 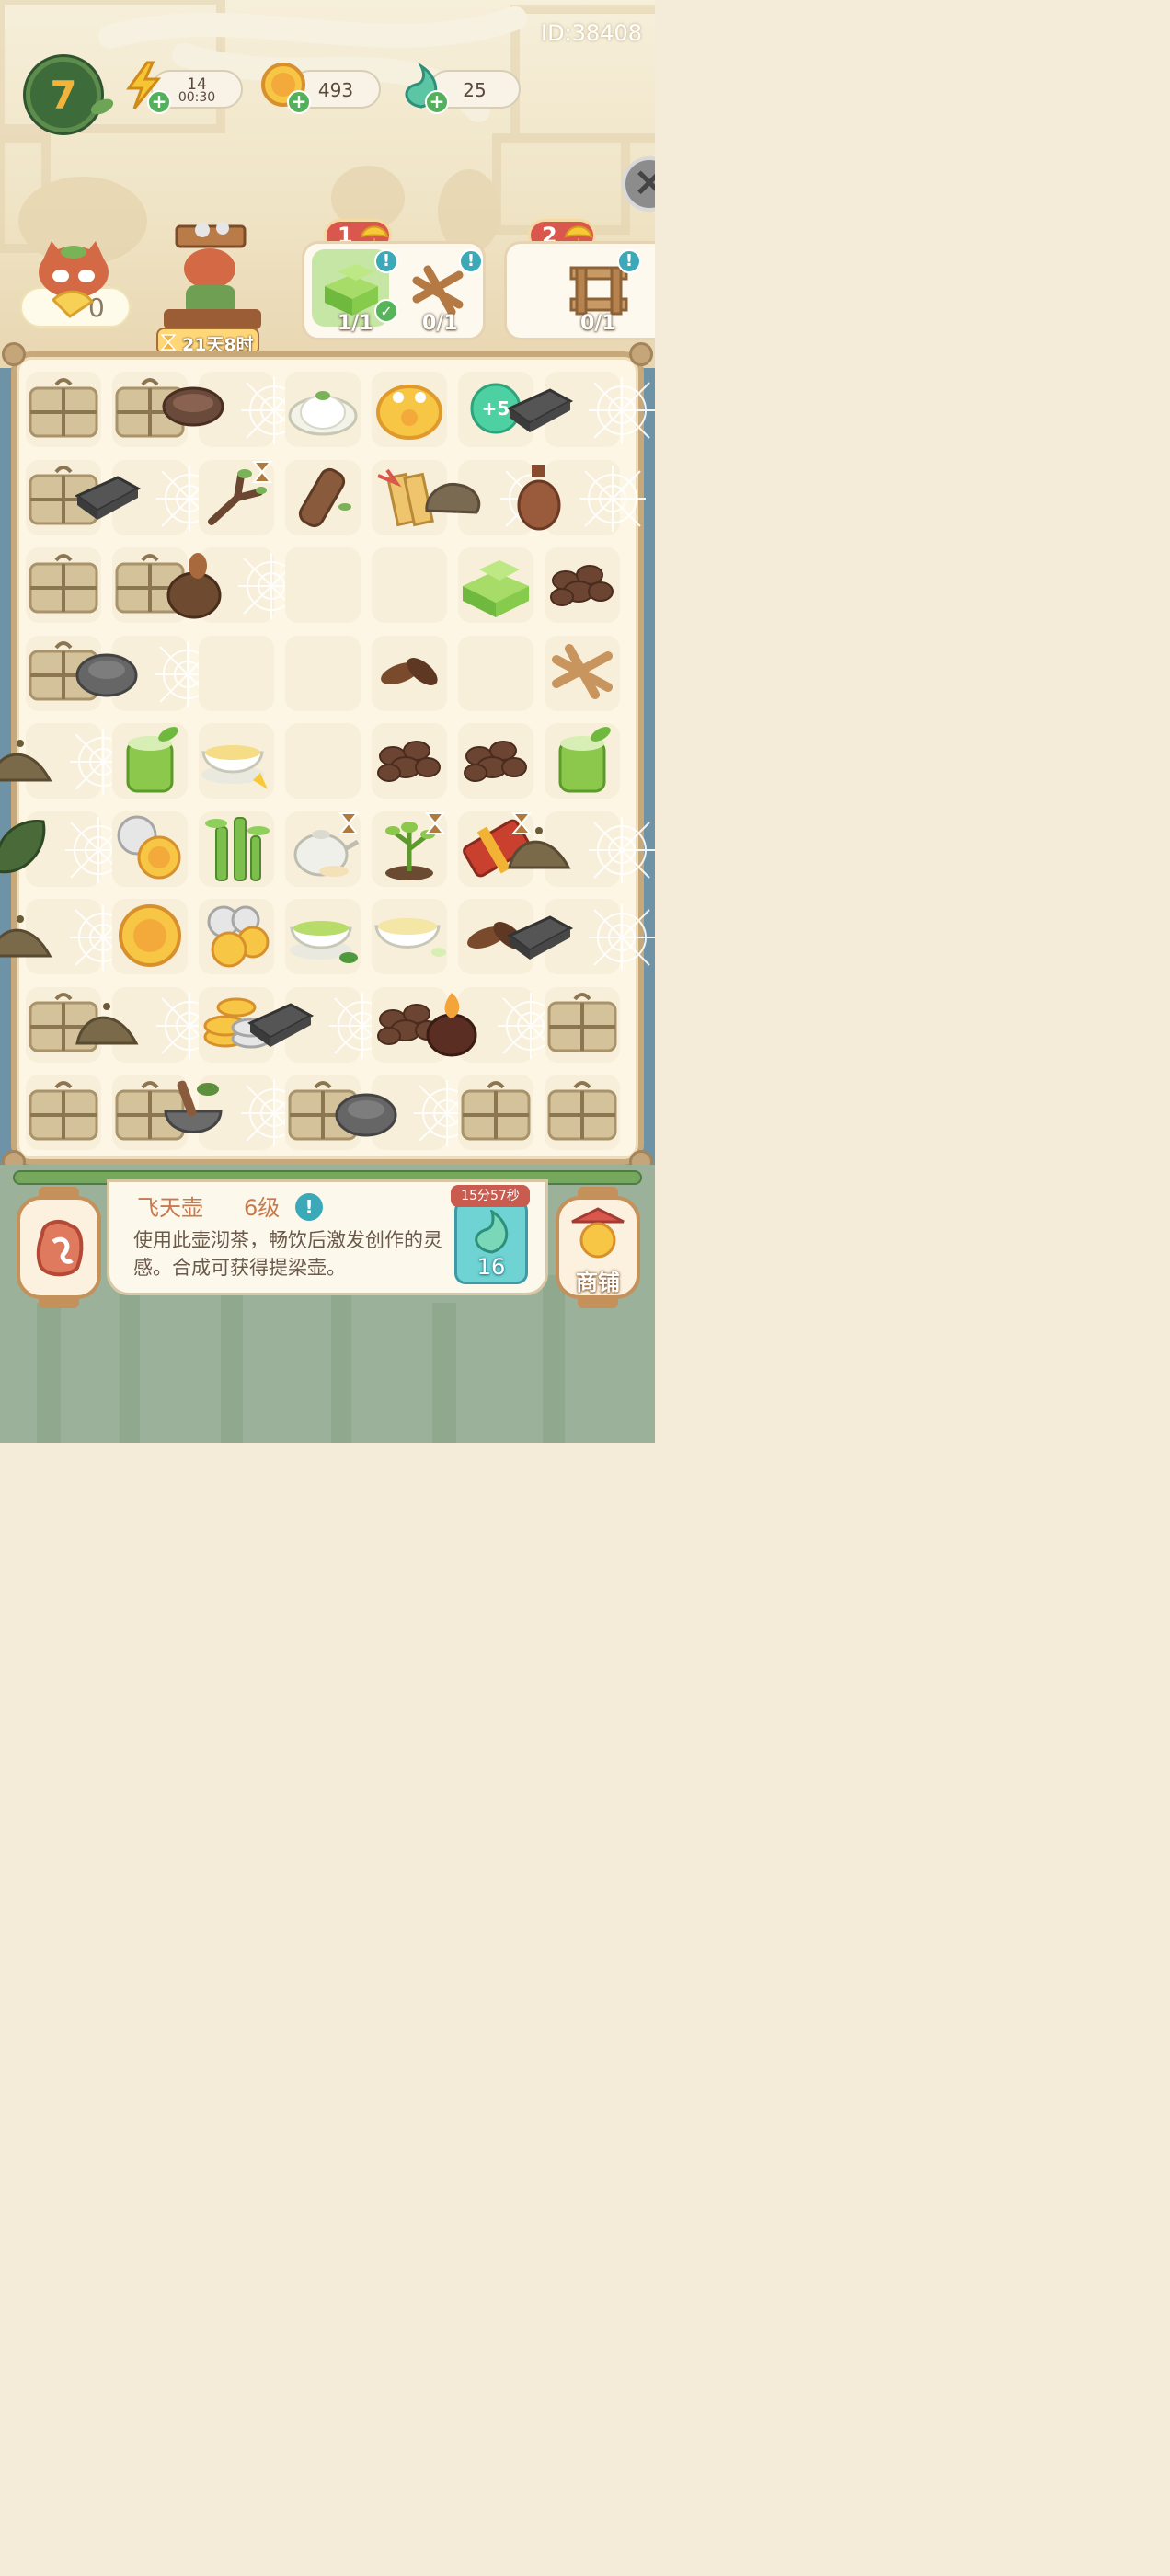 What do you see at coordinates (471, 261) in the screenshot?
I see `order-1-item-2-info-icon: !` at bounding box center [471, 261].